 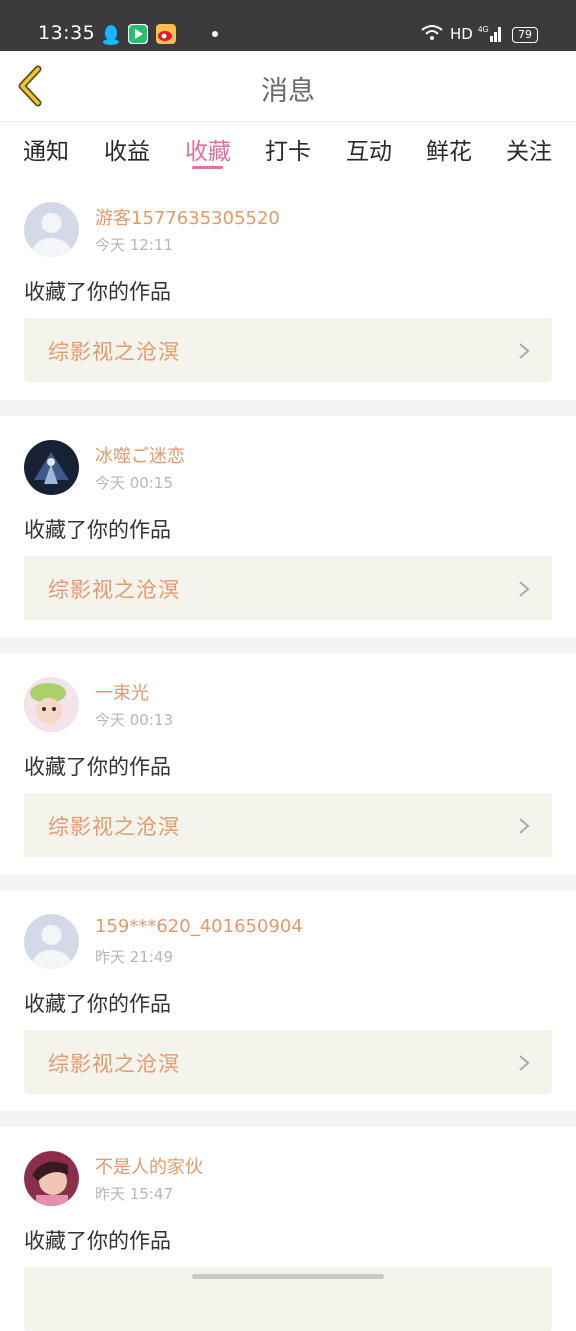 What do you see at coordinates (369, 149) in the screenshot?
I see `tab-interaction: 互动` at bounding box center [369, 149].